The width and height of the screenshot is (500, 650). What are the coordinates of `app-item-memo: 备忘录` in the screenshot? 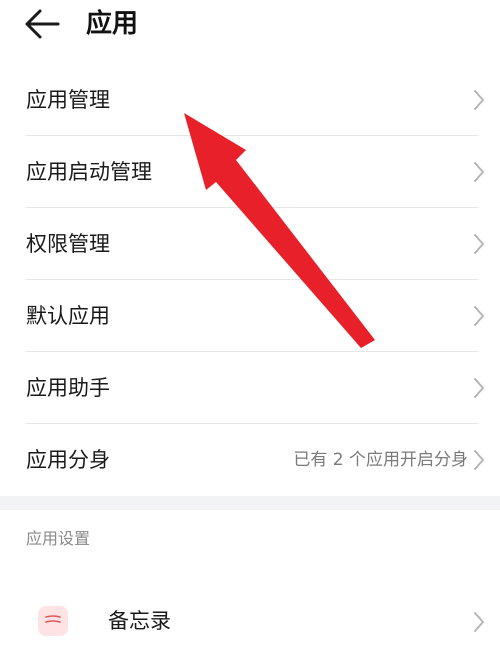 It's located at (250, 620).